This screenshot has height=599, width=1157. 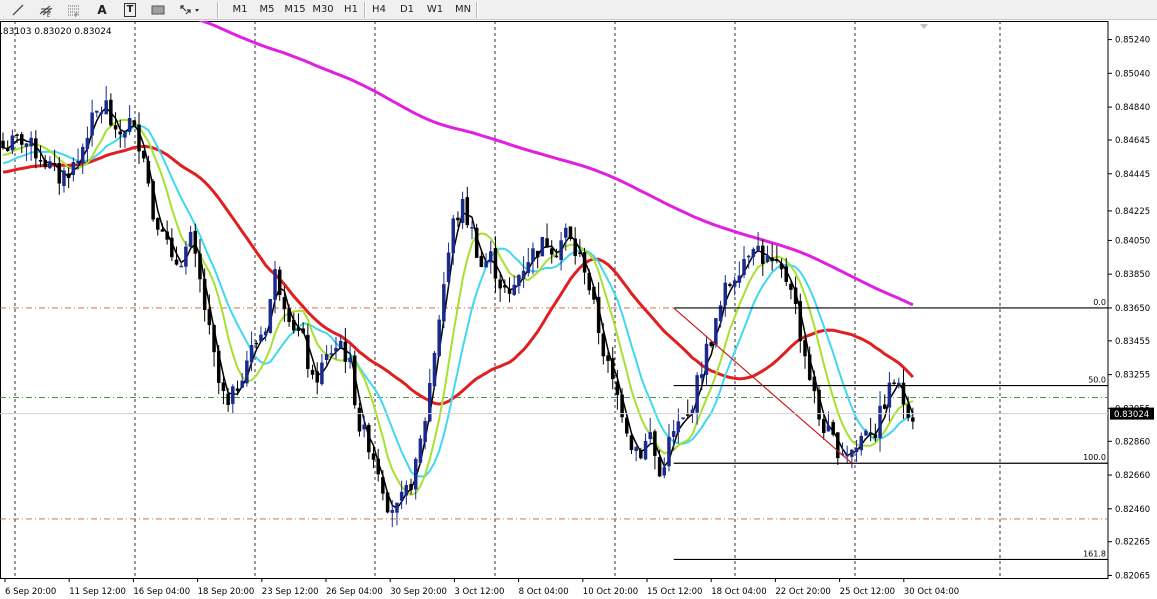 What do you see at coordinates (379, 9) in the screenshot?
I see `timeframe-h4-button: H4` at bounding box center [379, 9].